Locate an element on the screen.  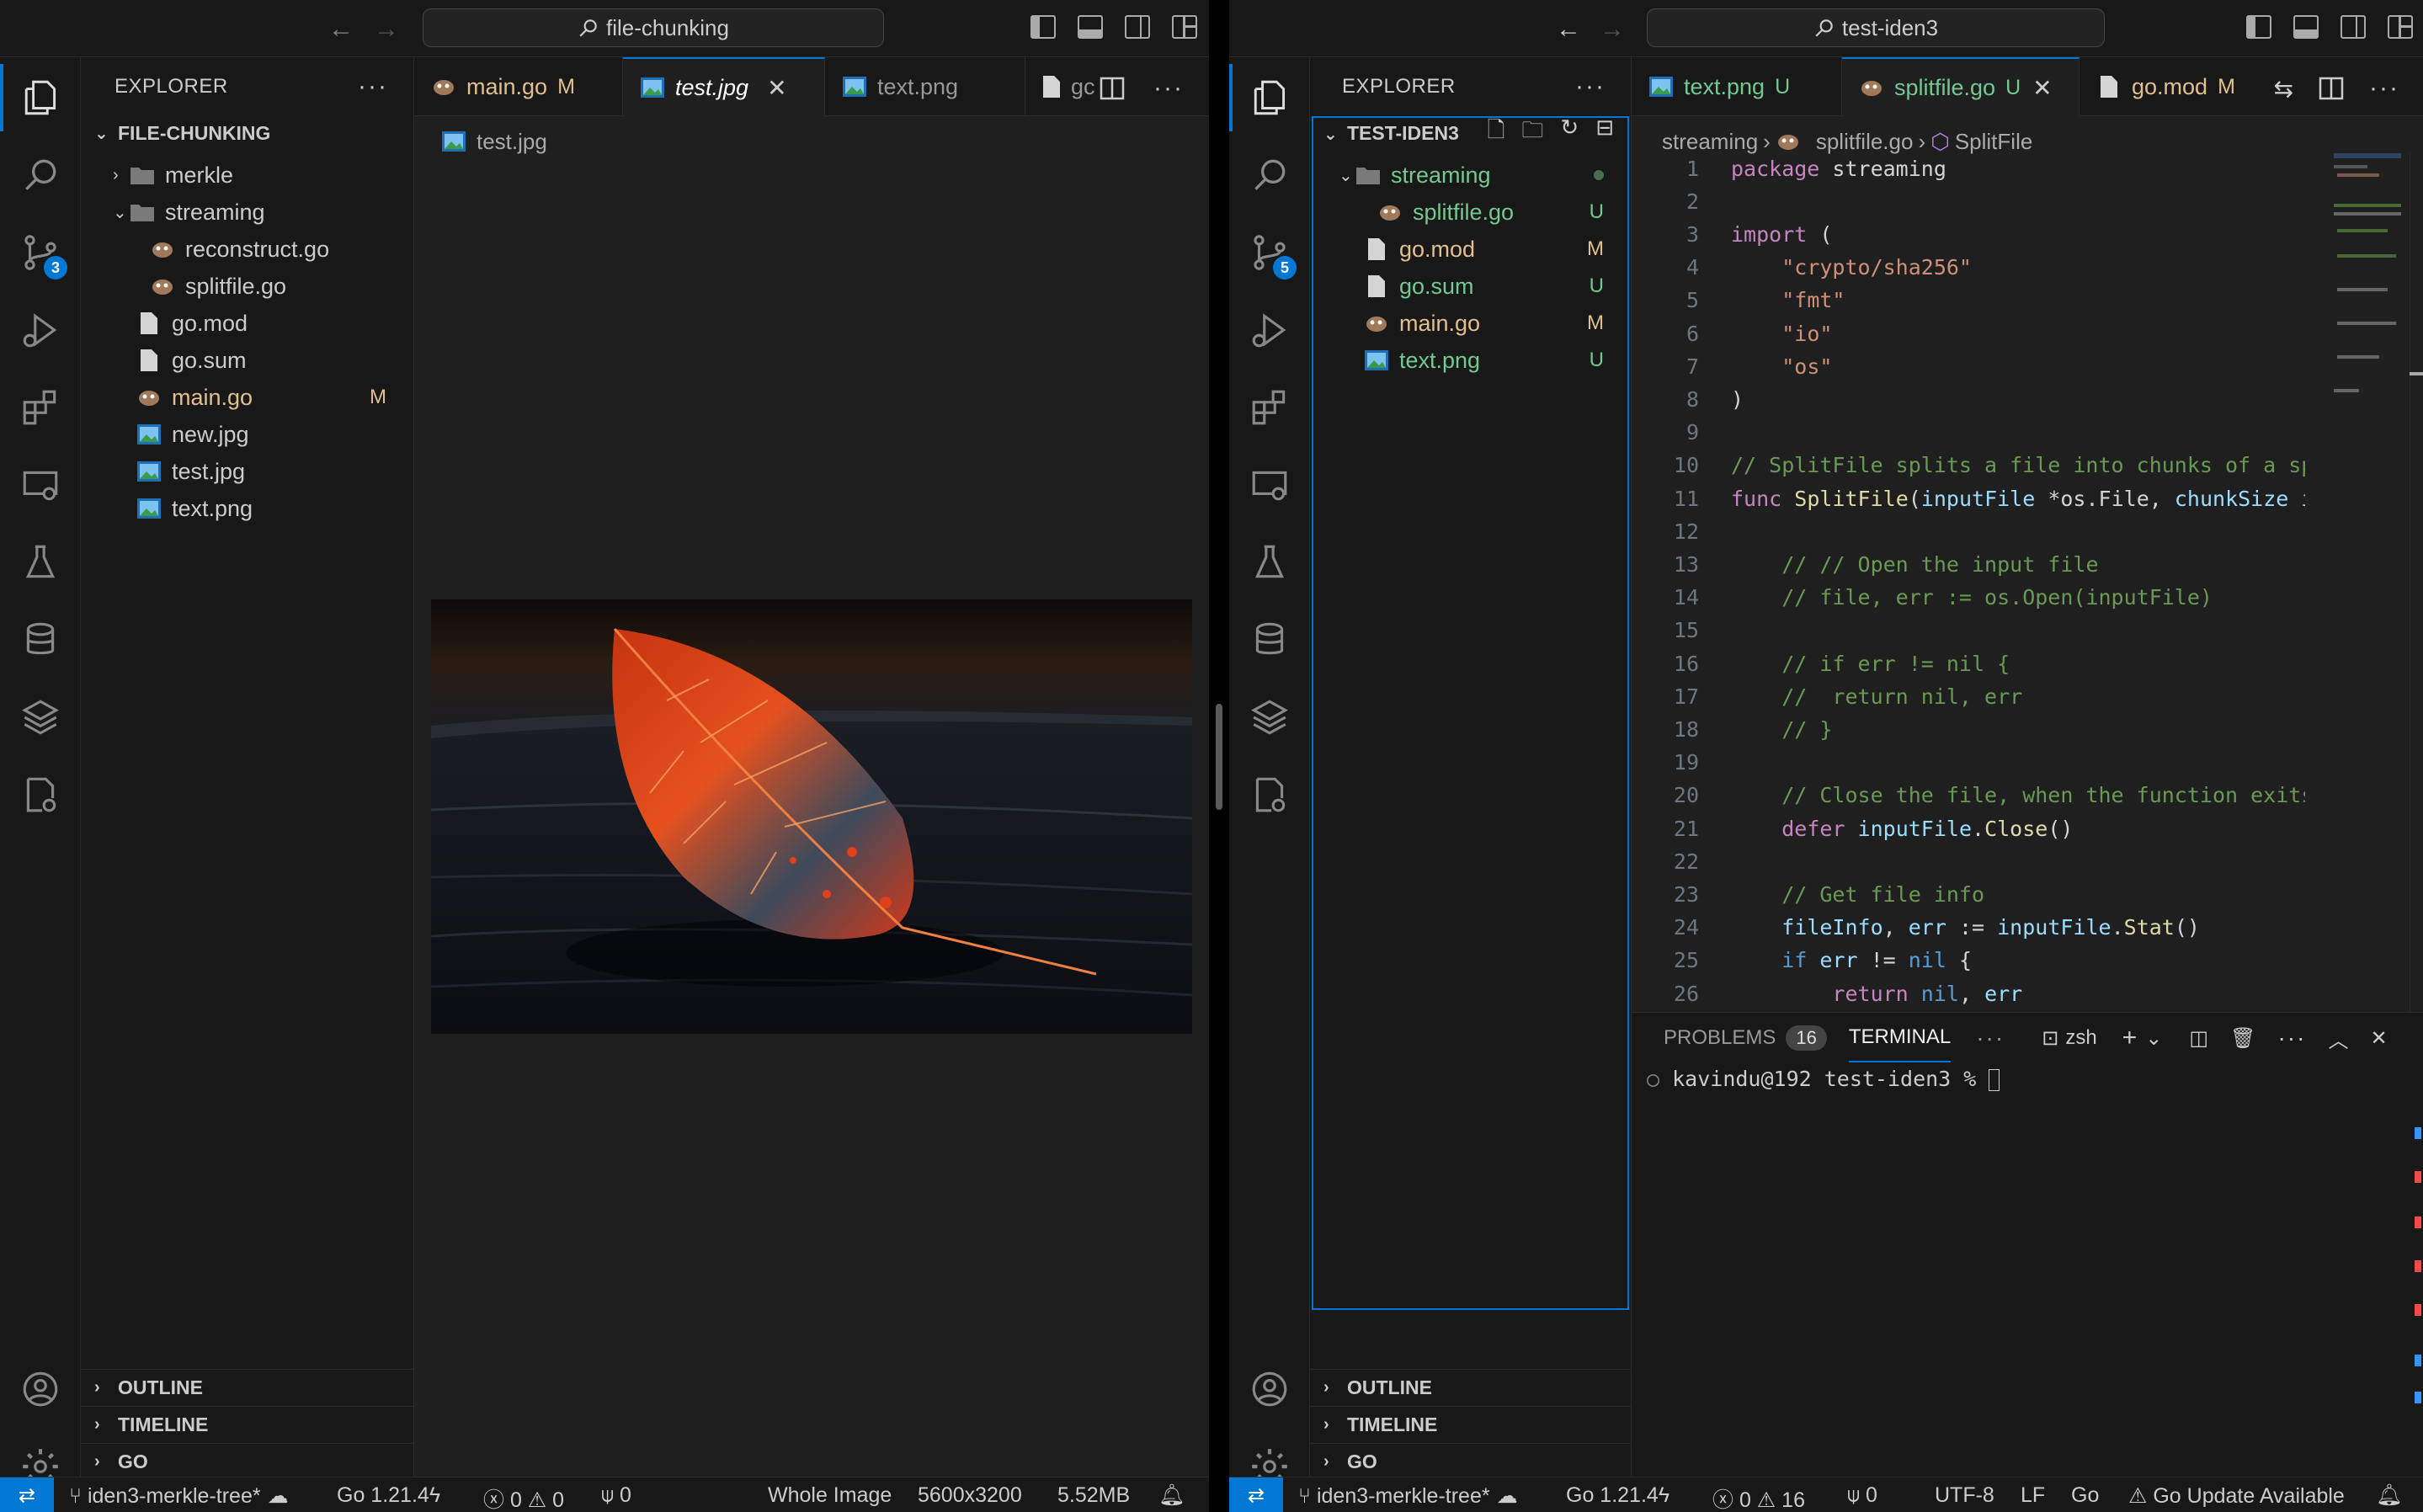
workspace-folder-header: ⌄ FILE-CHUNKING is located at coordinates (247, 133).